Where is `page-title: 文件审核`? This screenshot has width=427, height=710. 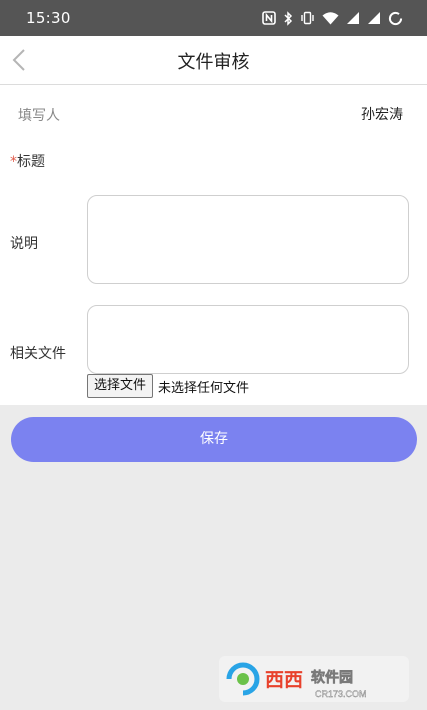
page-title: 文件审核 is located at coordinates (213, 62).